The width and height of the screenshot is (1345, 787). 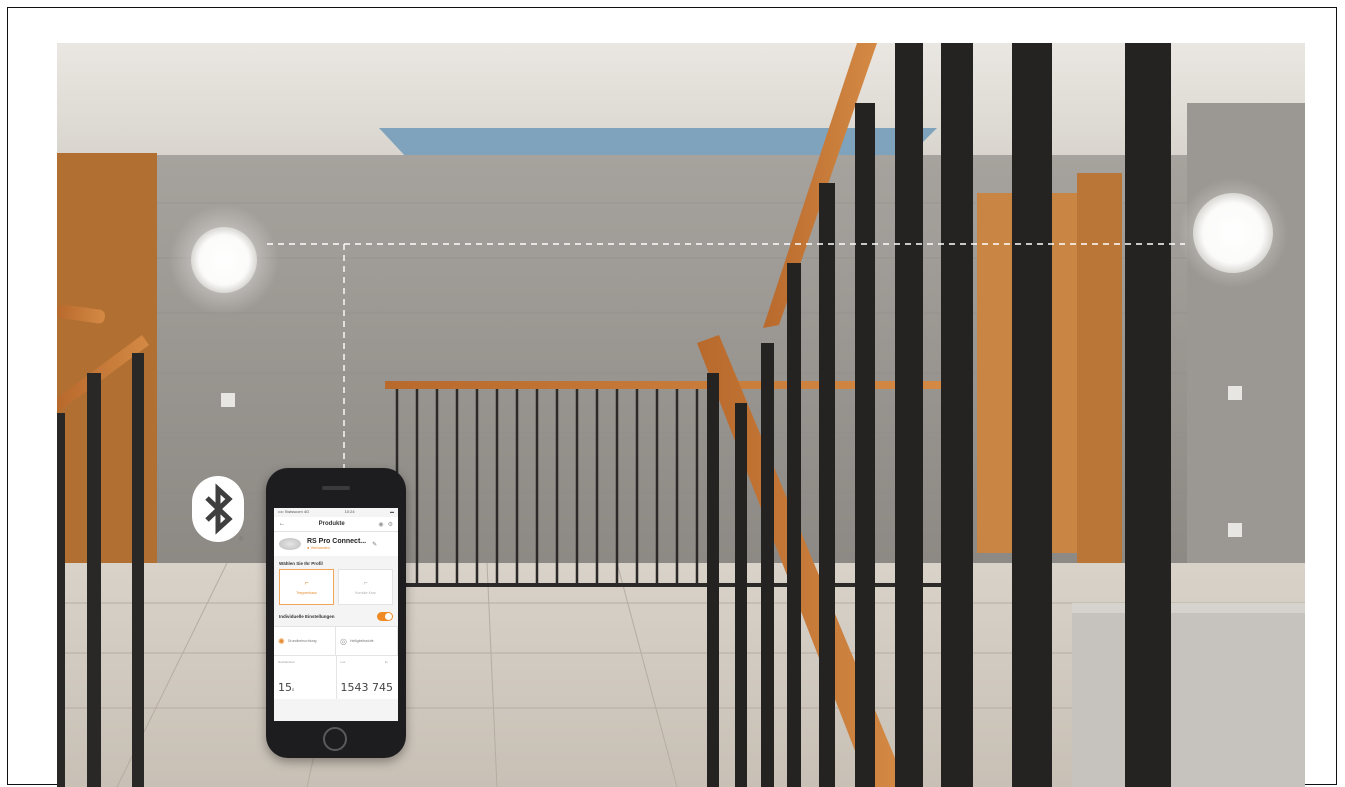 I want to click on profile-card-corridor: ⌐ Korridor Kurz, so click(x=365, y=587).